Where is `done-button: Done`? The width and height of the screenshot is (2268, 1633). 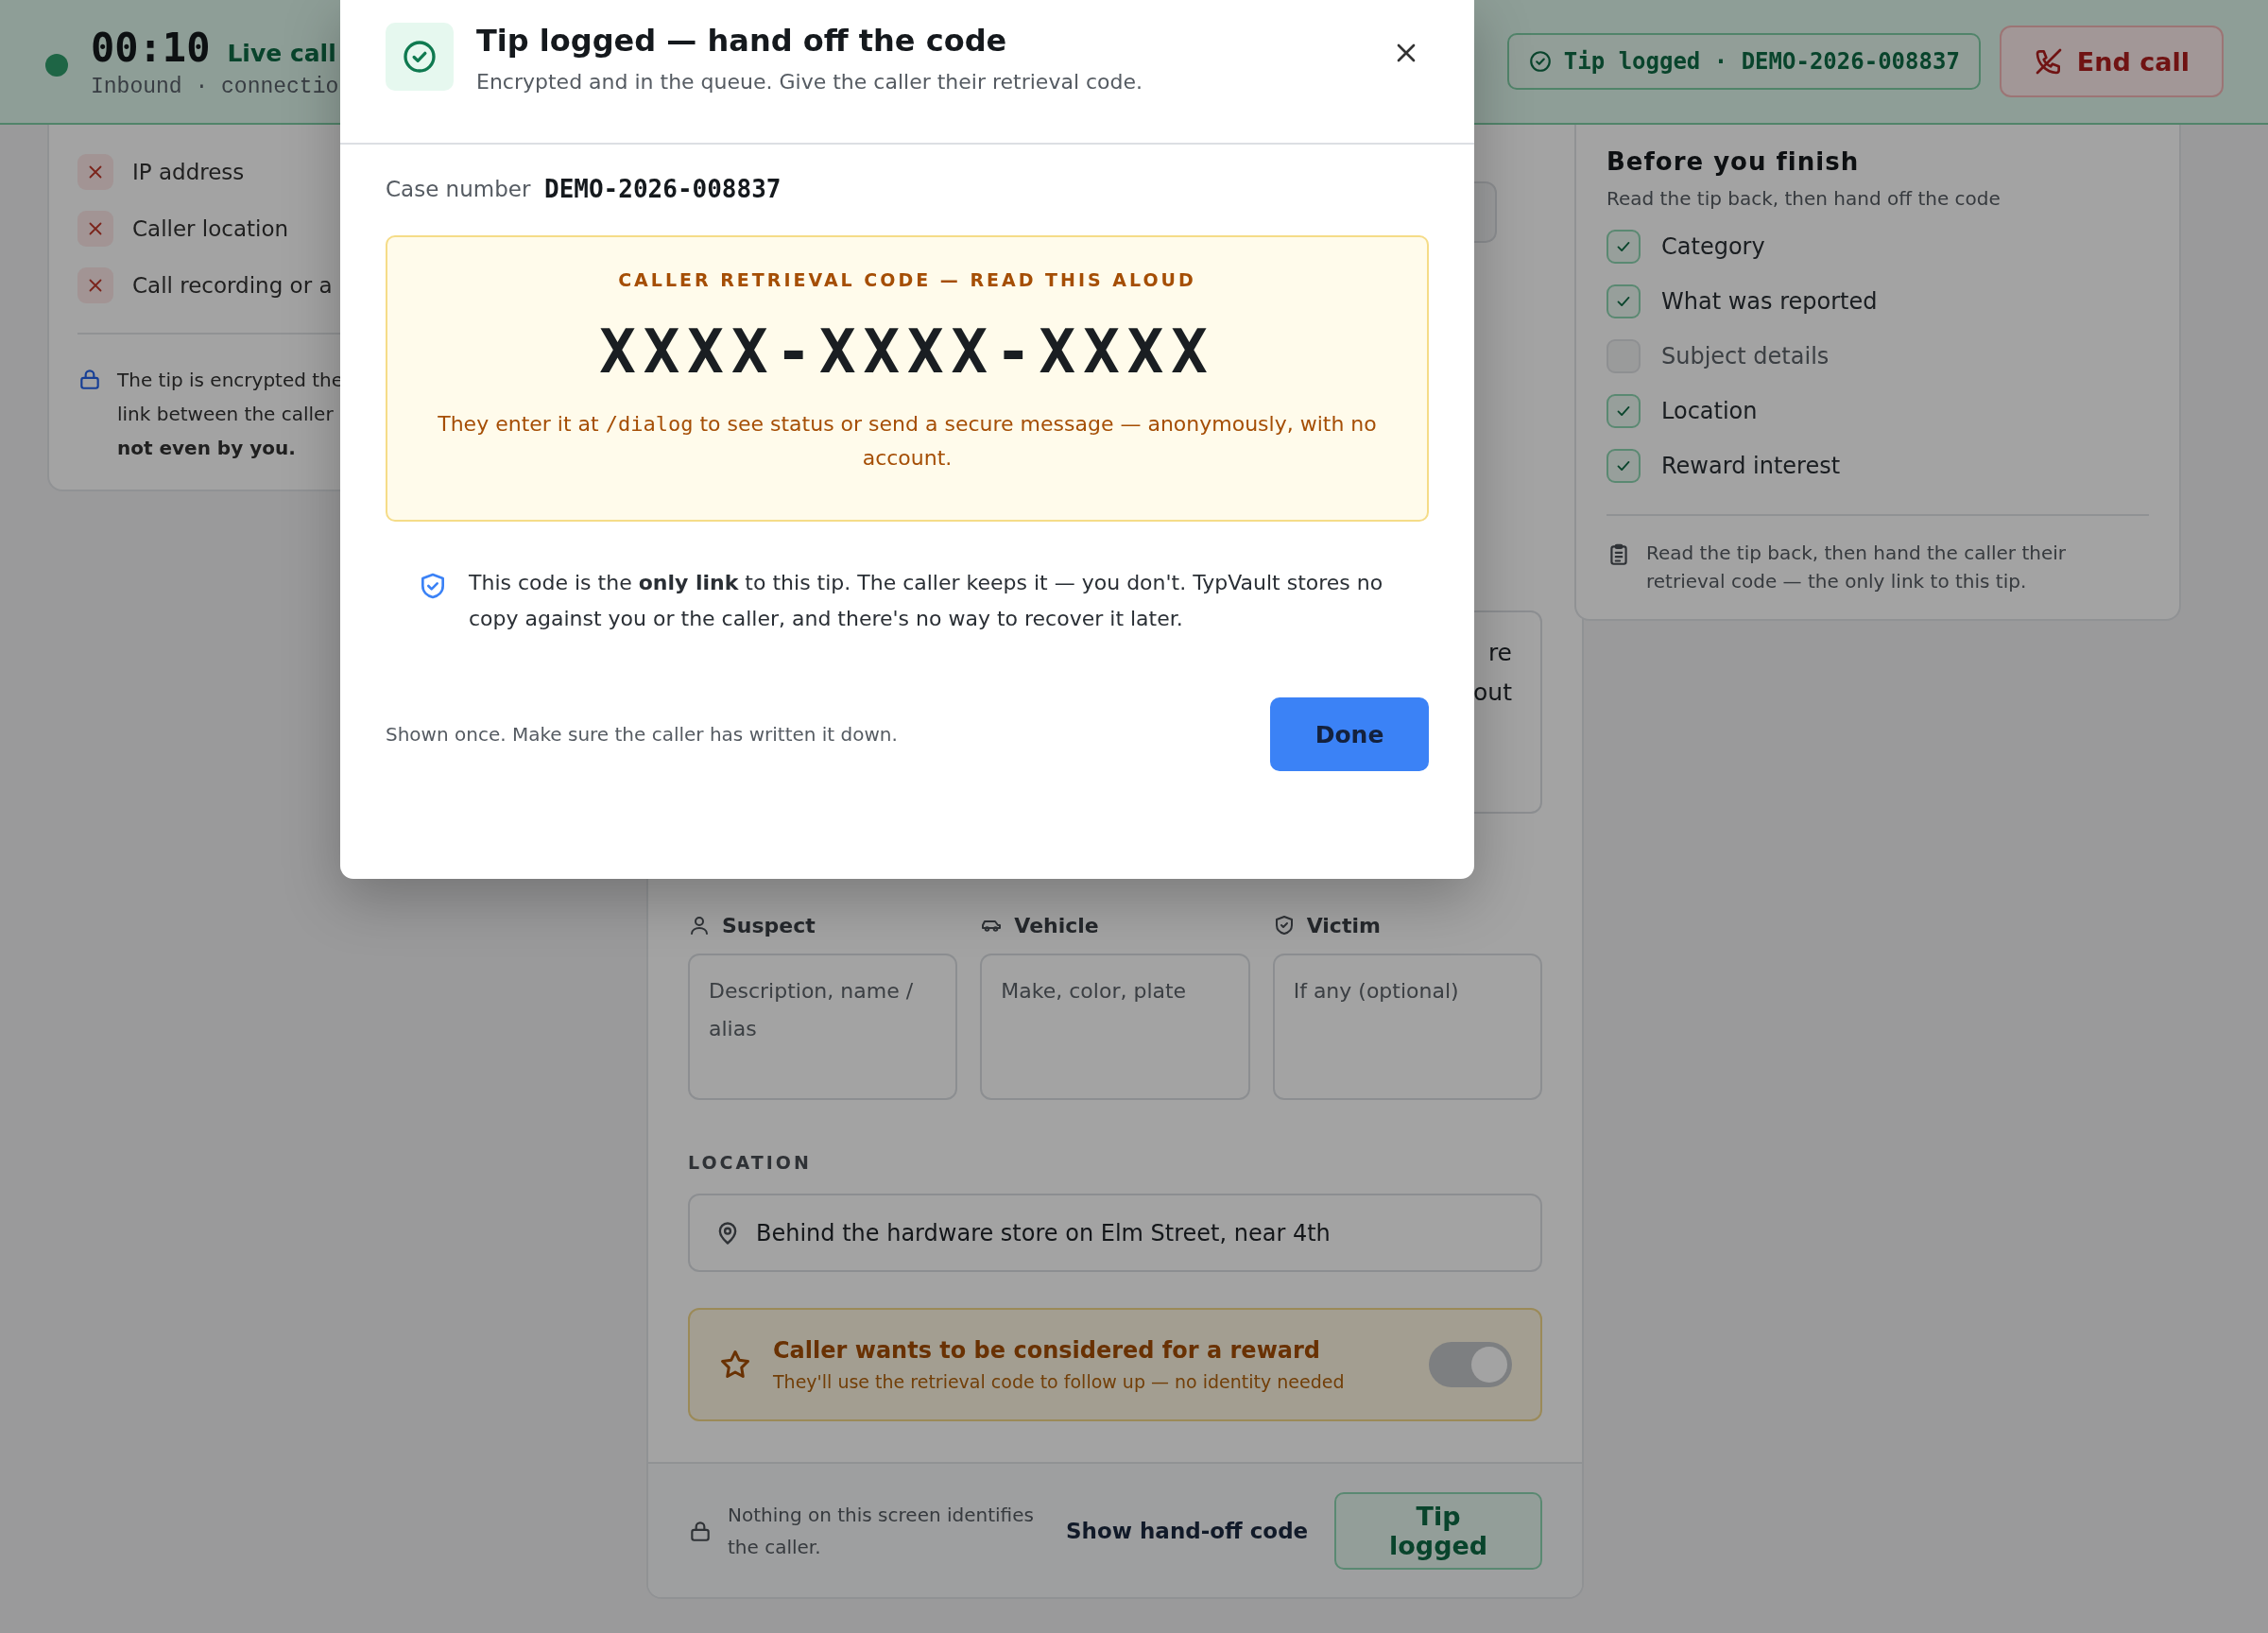 done-button: Done is located at coordinates (1349, 734).